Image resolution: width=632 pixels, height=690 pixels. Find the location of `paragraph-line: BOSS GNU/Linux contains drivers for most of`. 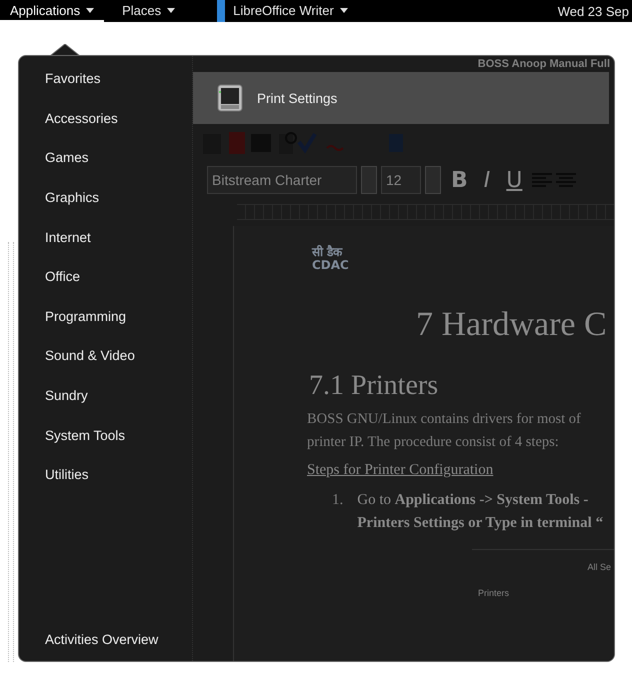

paragraph-line: BOSS GNU/Linux contains drivers for most of is located at coordinates (444, 420).